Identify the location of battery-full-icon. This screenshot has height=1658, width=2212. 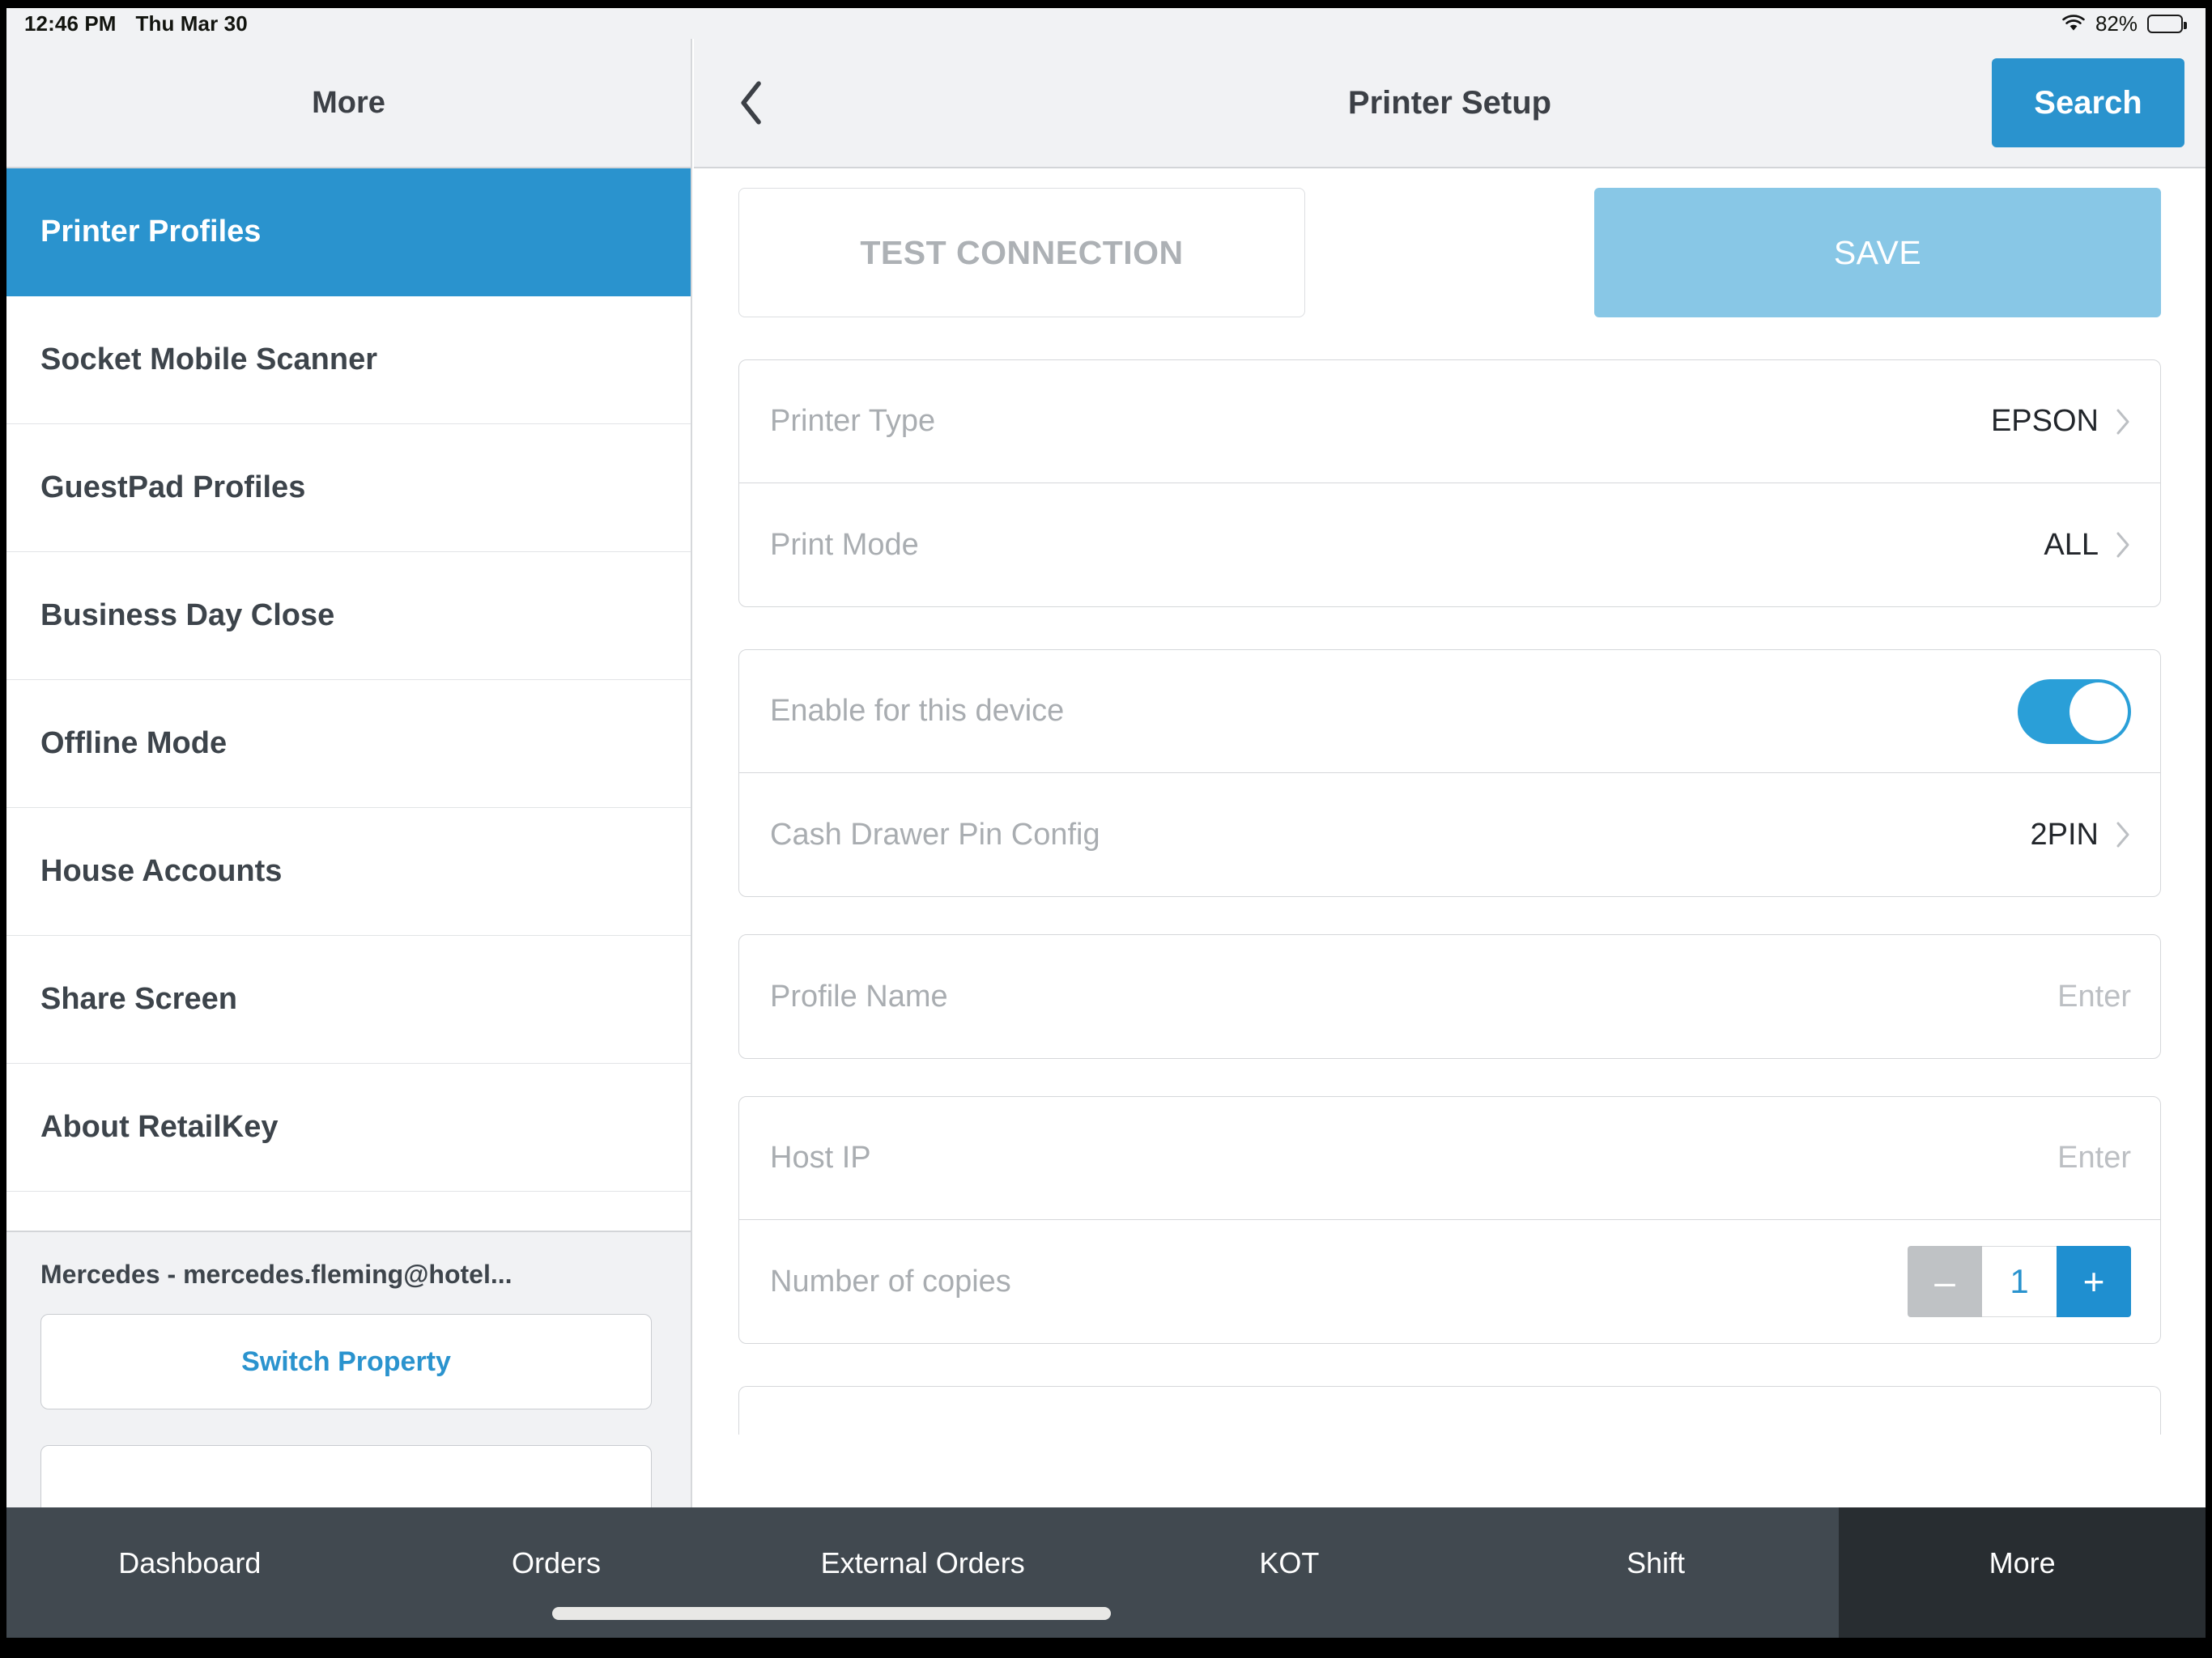
(2167, 23).